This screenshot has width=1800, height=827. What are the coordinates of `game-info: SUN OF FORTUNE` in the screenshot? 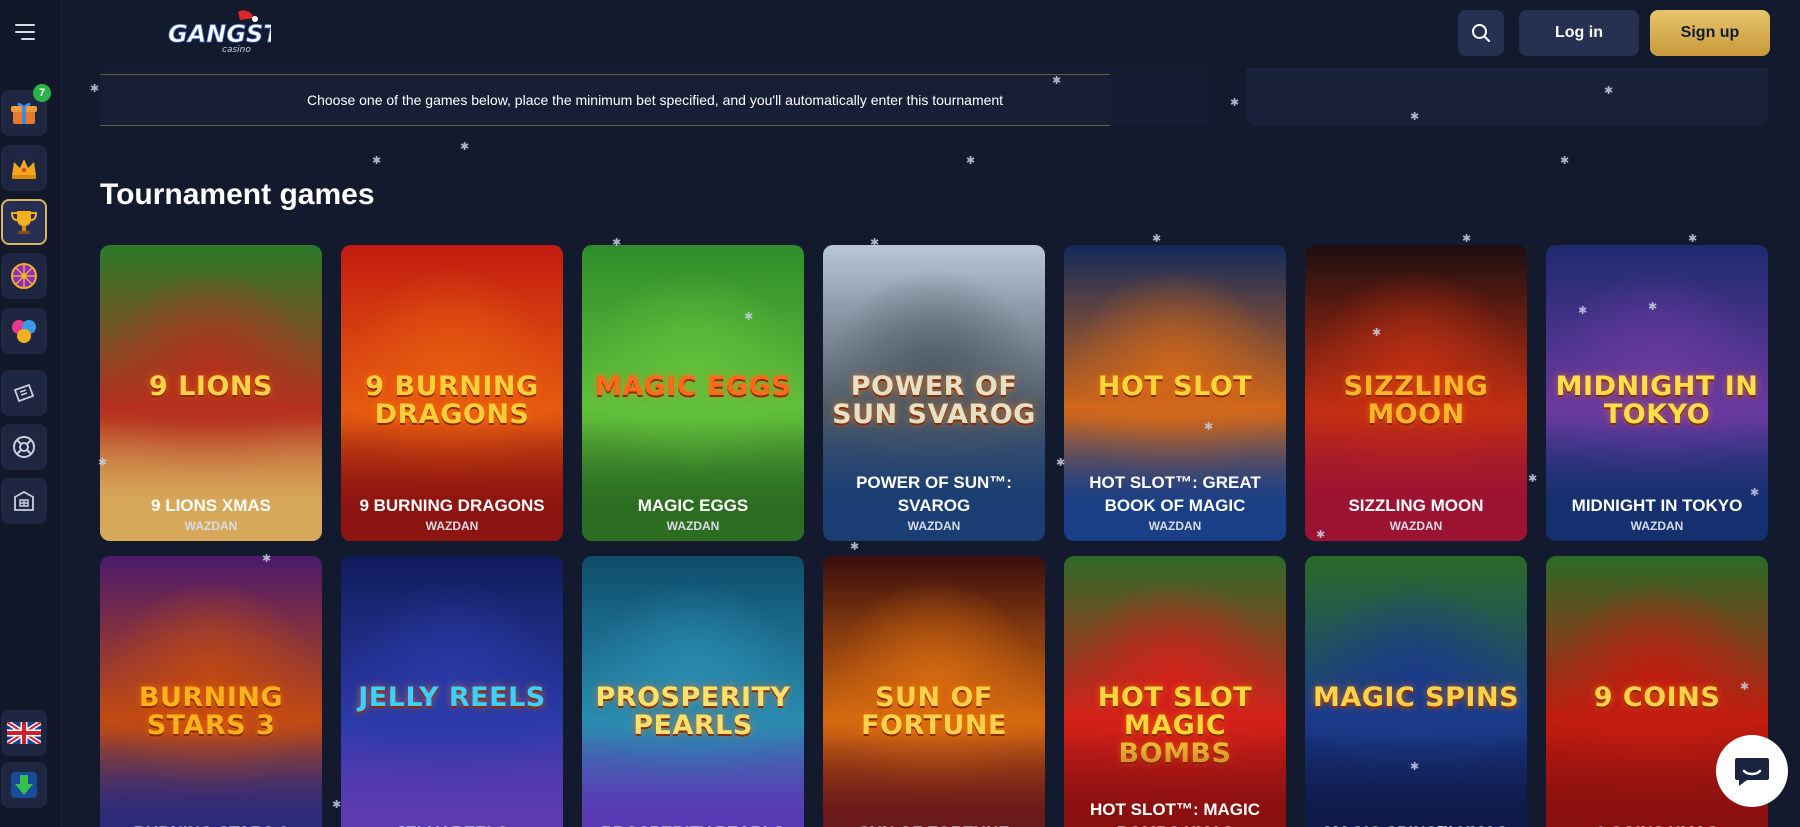 It's located at (934, 779).